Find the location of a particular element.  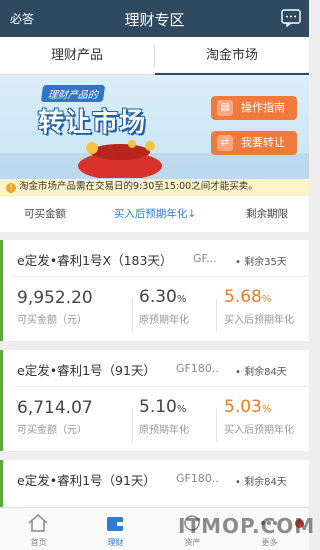

original-rate-value: 6.30 is located at coordinates (158, 297).